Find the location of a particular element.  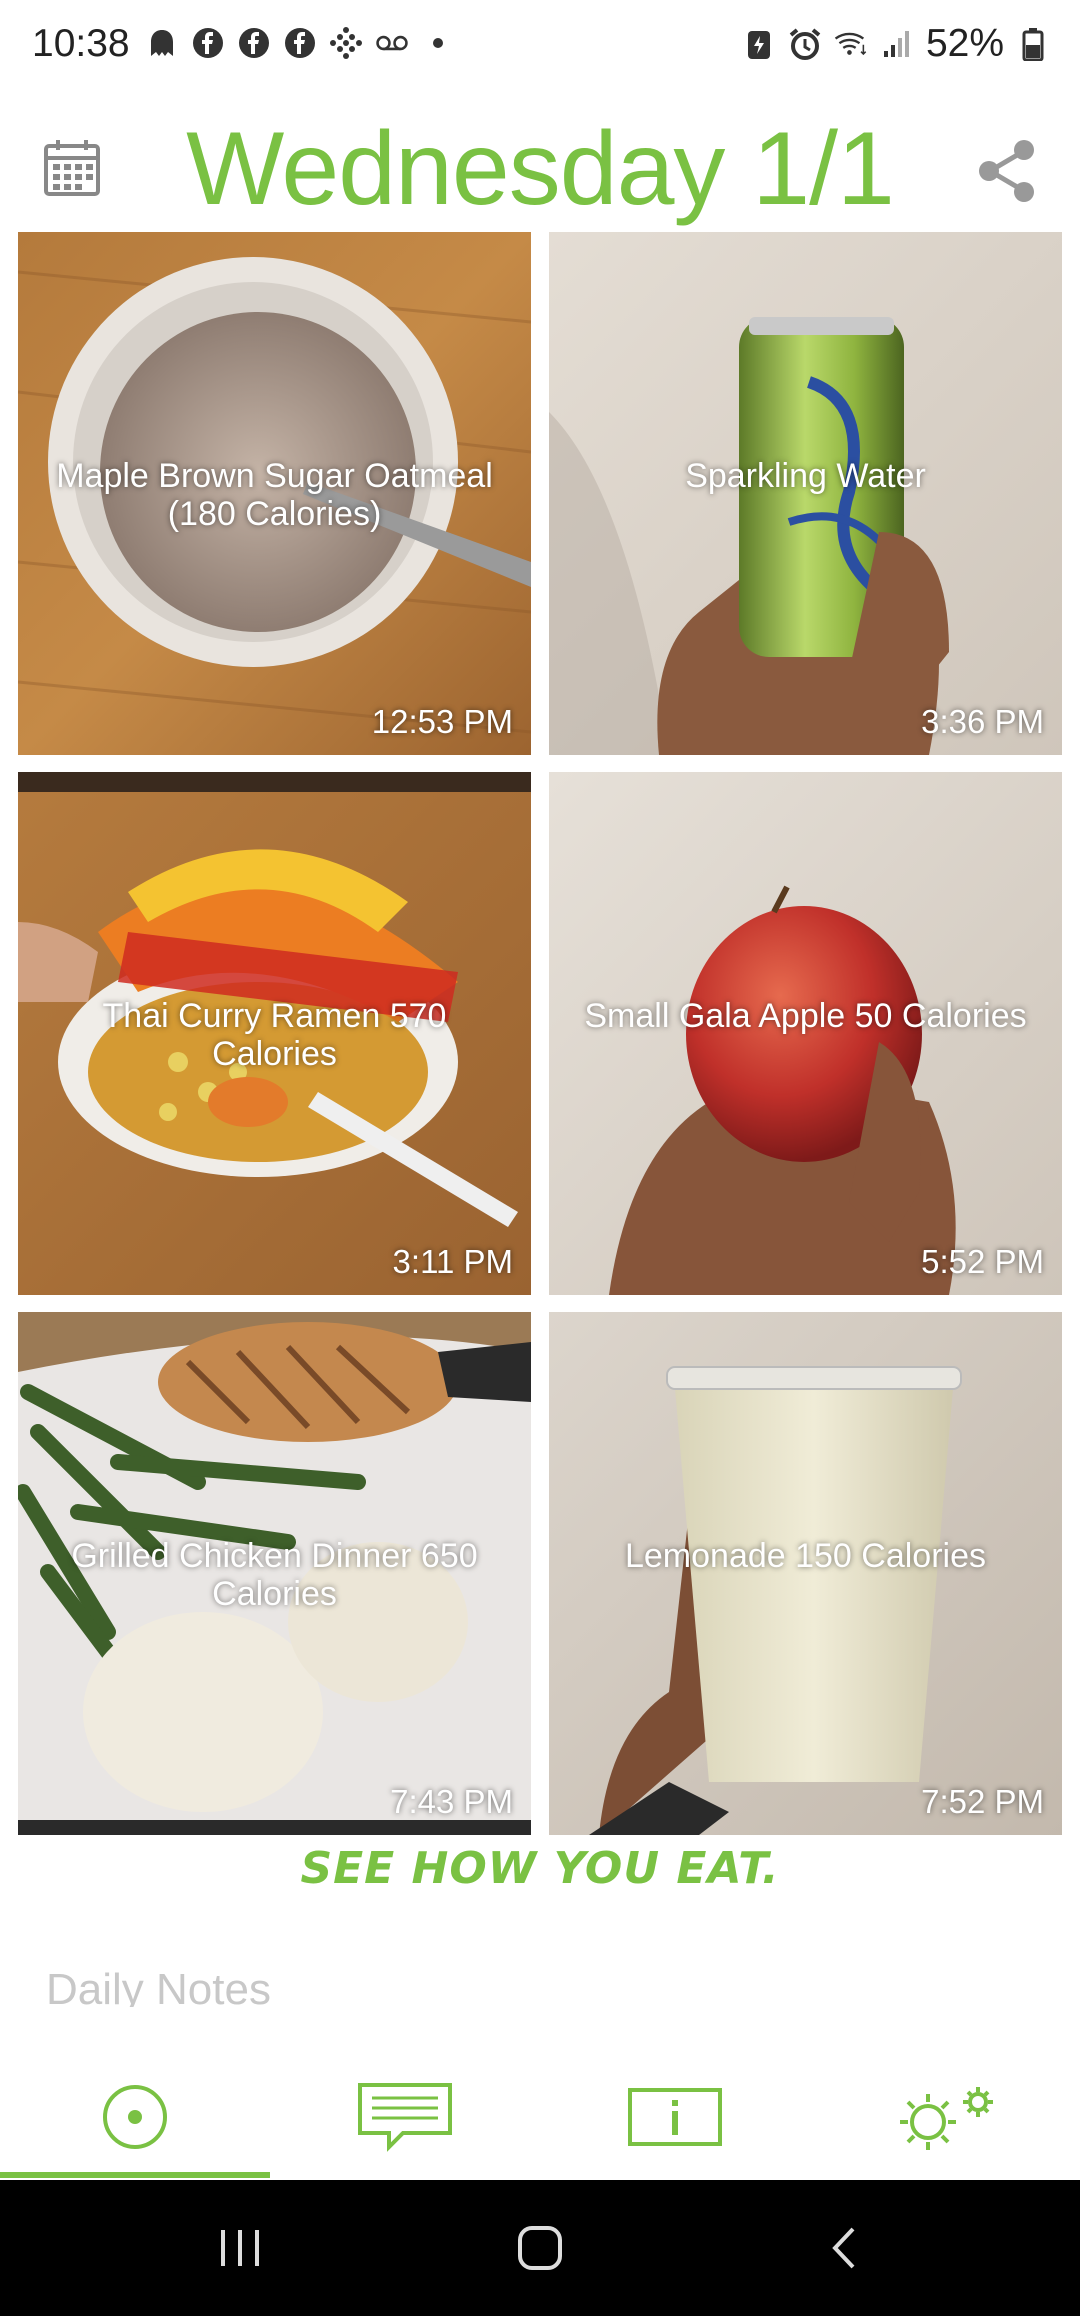

notes-icon is located at coordinates (405, 2119).